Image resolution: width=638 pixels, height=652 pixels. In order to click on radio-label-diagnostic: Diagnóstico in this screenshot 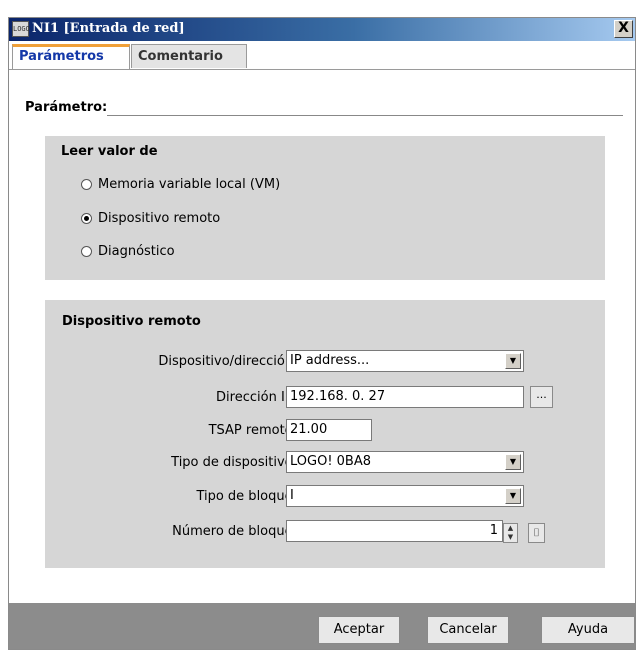, I will do `click(136, 251)`.